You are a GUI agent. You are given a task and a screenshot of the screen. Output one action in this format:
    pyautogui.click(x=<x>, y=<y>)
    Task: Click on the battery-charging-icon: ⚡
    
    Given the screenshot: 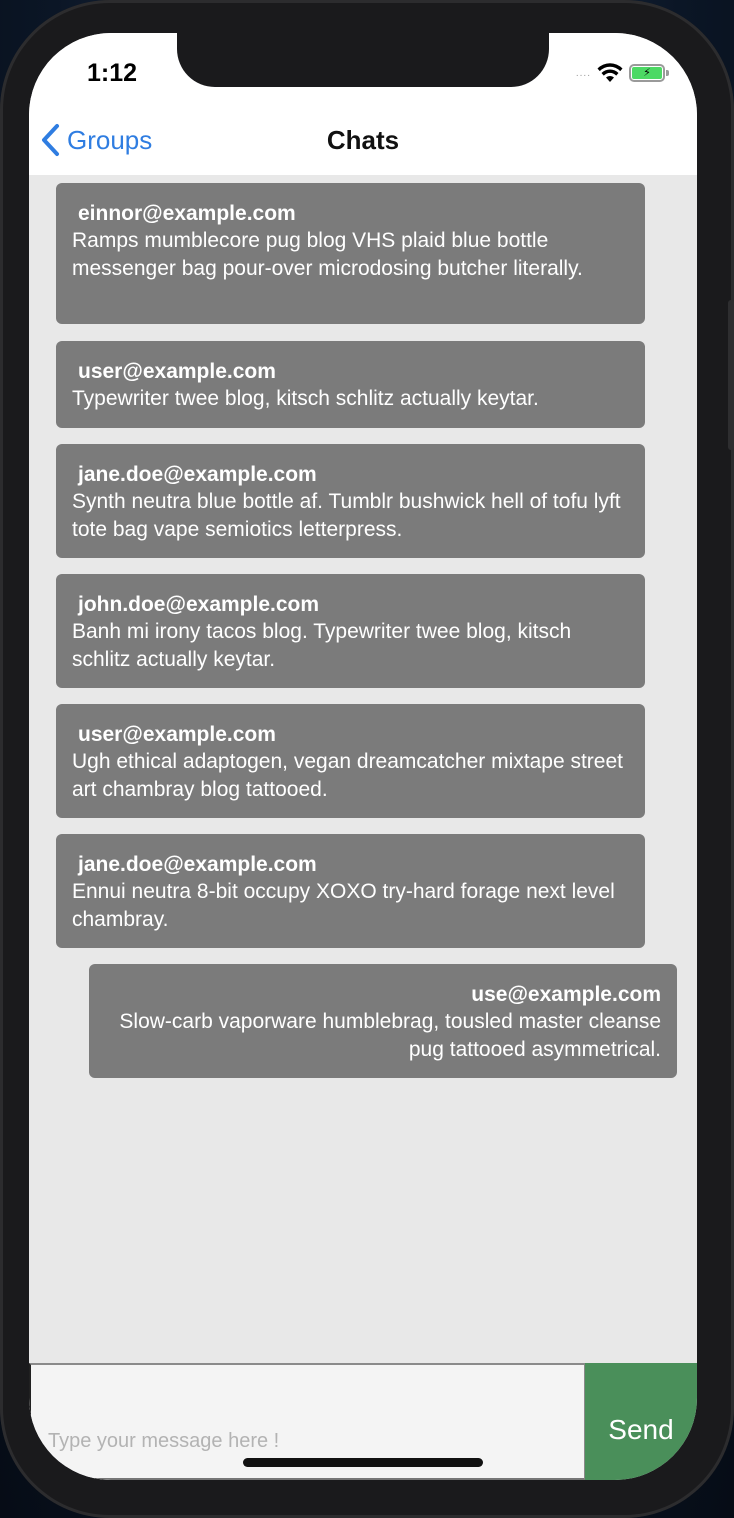 What is the action you would take?
    pyautogui.click(x=647, y=73)
    